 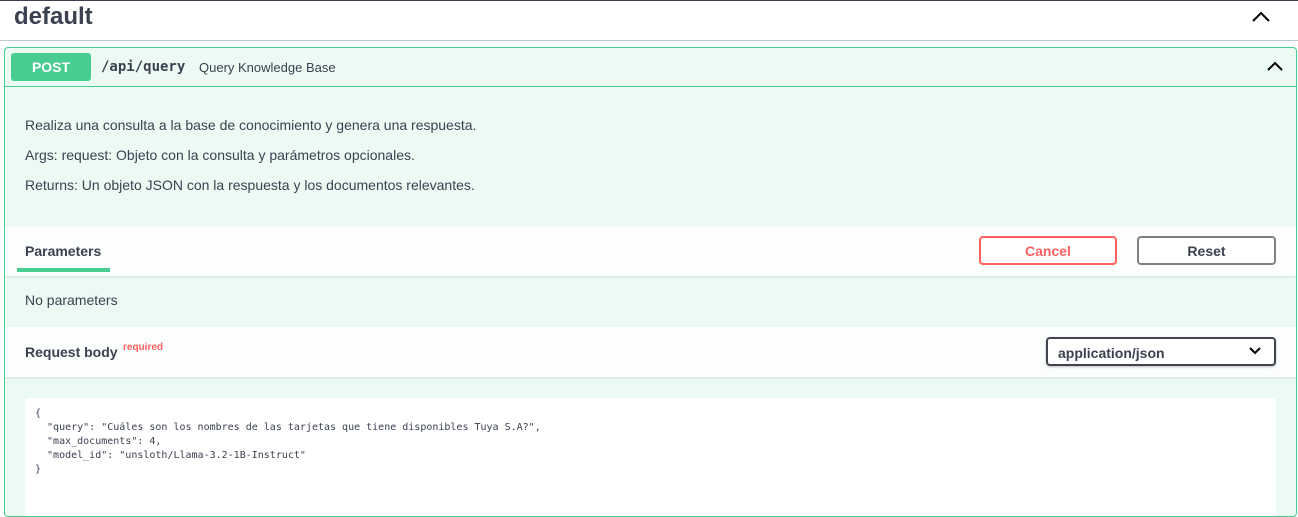 What do you see at coordinates (1111, 353) in the screenshot?
I see `content-type-value: application/json` at bounding box center [1111, 353].